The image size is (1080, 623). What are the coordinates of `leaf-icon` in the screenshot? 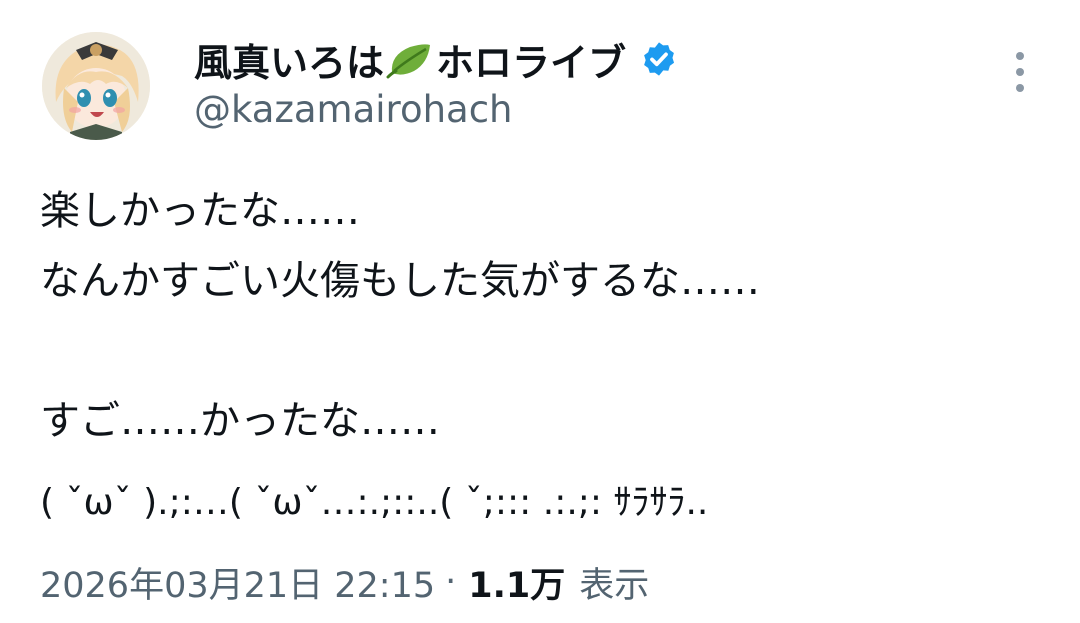 It's located at (410, 59).